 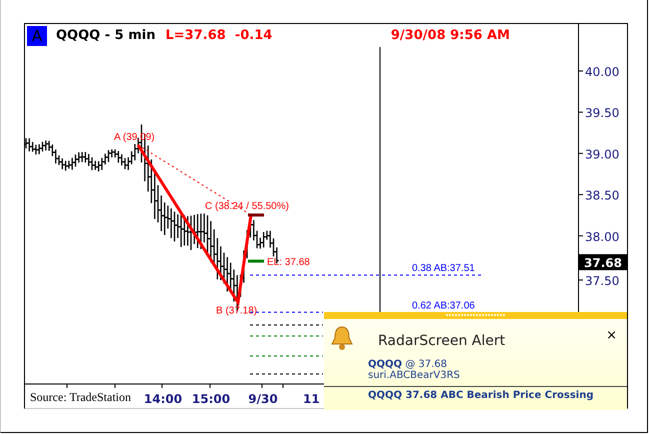 What do you see at coordinates (476, 315) in the screenshot?
I see `grip-icon` at bounding box center [476, 315].